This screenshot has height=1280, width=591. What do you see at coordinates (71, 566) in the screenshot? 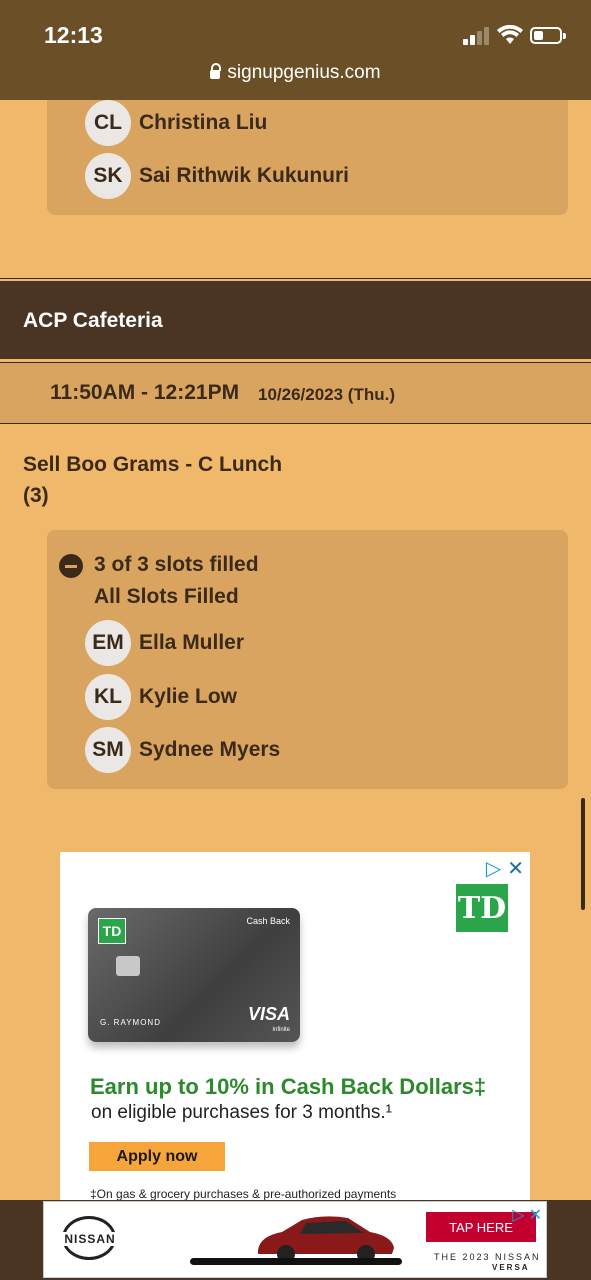
I see `filled-minus-icon` at bounding box center [71, 566].